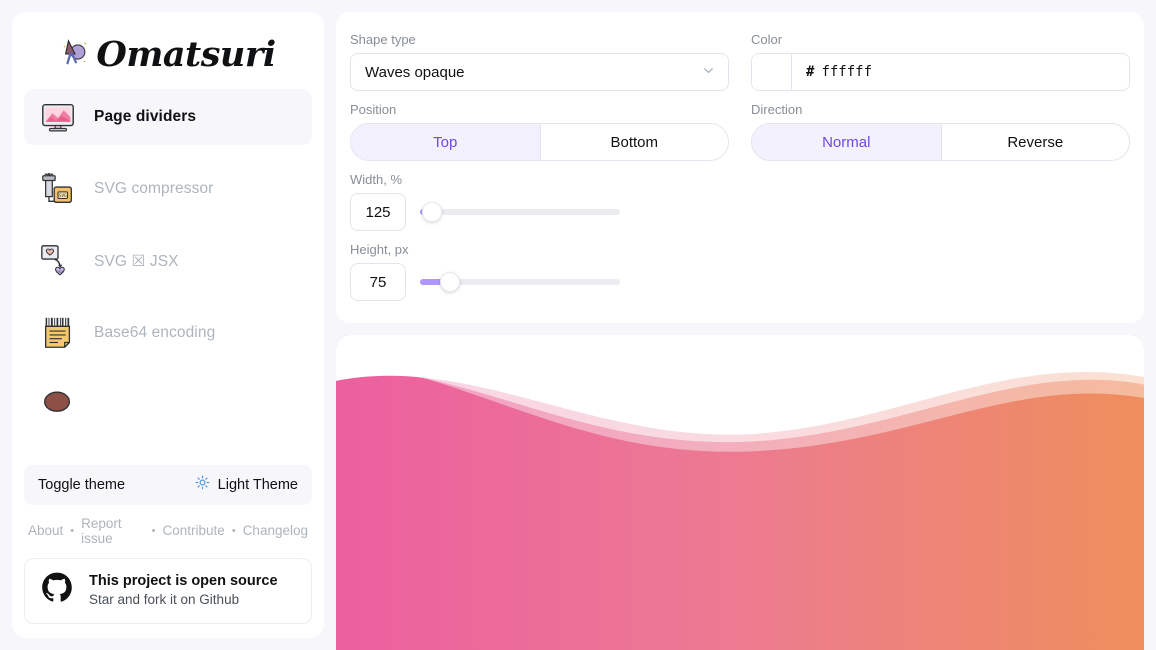  Describe the element at coordinates (767, 39) in the screenshot. I see `color-label: Color` at that location.